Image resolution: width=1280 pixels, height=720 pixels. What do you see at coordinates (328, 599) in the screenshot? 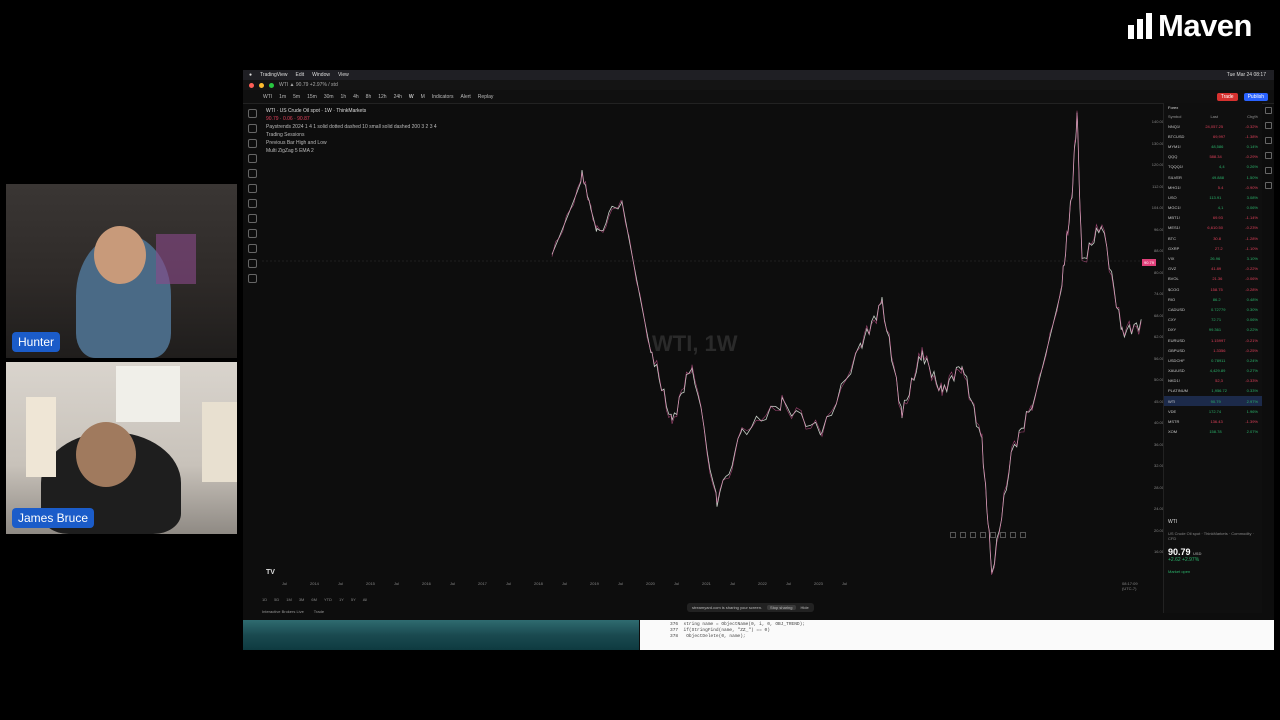
I see `range-button: YTD` at bounding box center [328, 599].